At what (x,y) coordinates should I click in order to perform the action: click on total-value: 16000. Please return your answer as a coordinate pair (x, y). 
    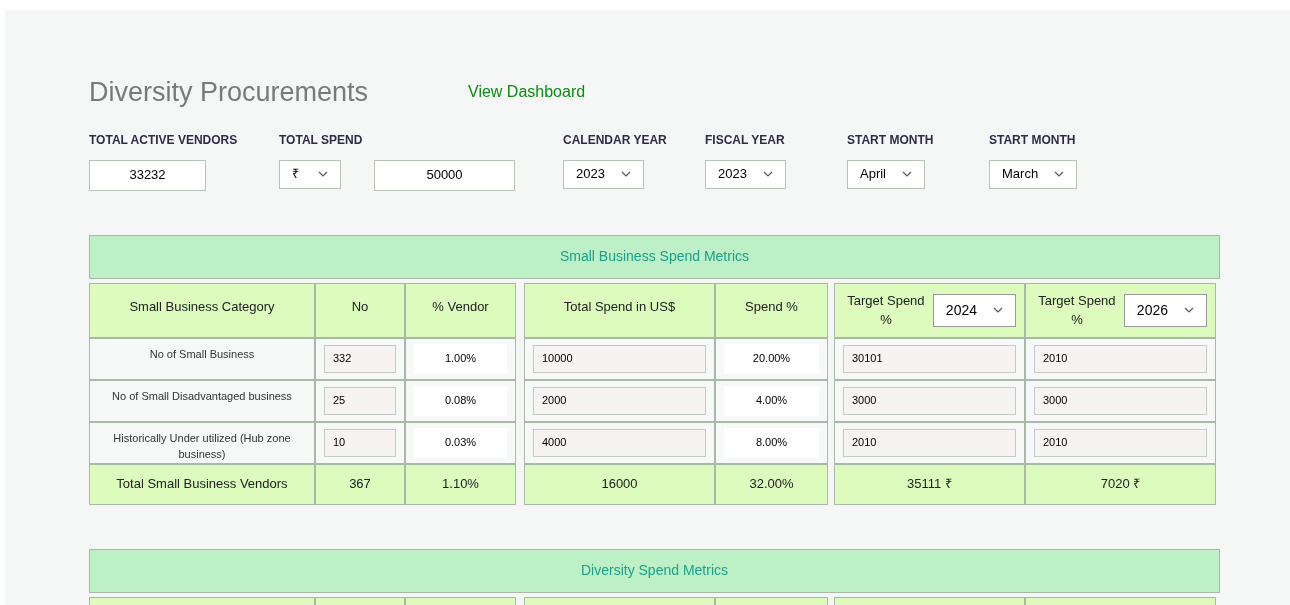
    Looking at the image, I should click on (619, 484).